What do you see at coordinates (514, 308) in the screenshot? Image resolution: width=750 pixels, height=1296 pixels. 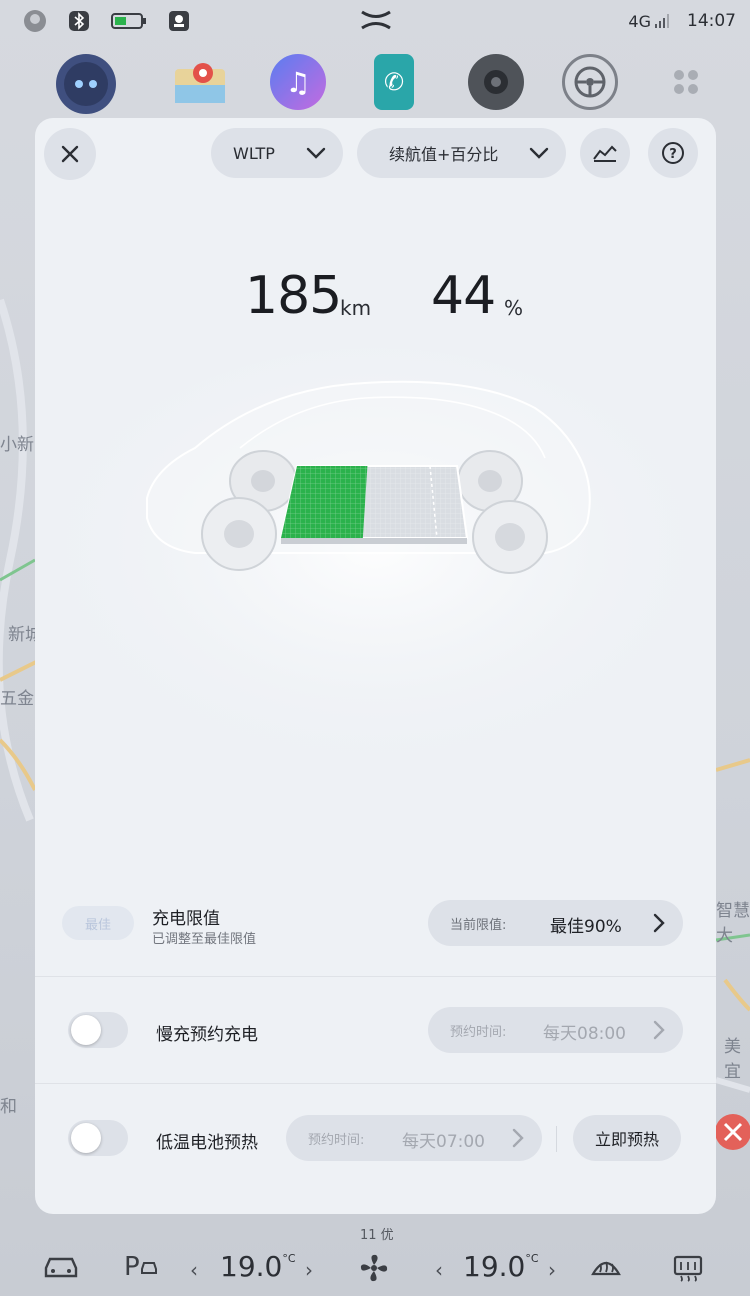 I see `percent-unit: %` at bounding box center [514, 308].